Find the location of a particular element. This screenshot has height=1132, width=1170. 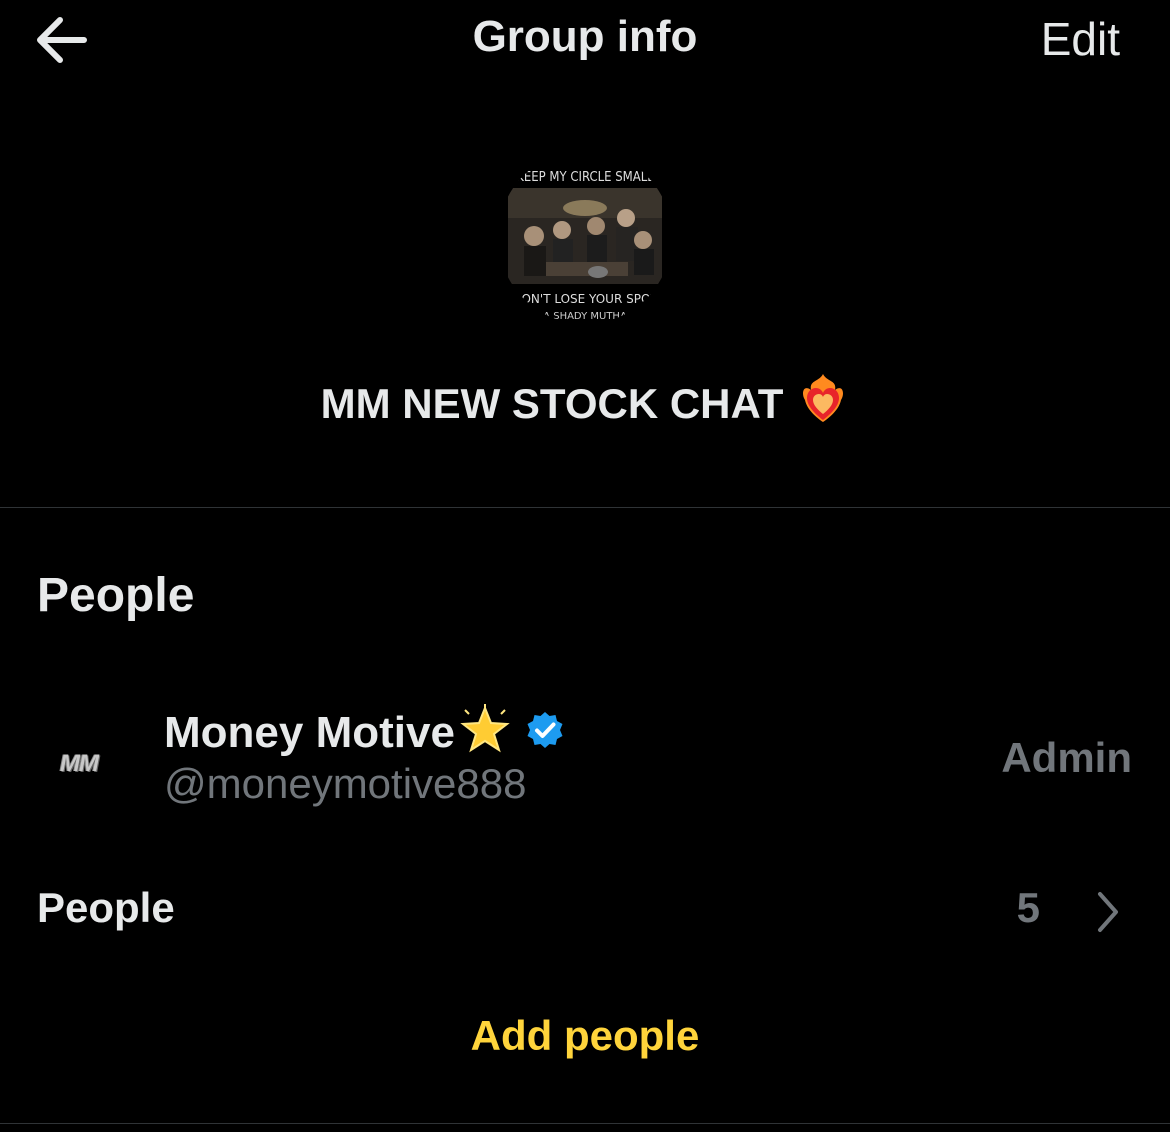

member-role-badge: Admin is located at coordinates (1066, 757).